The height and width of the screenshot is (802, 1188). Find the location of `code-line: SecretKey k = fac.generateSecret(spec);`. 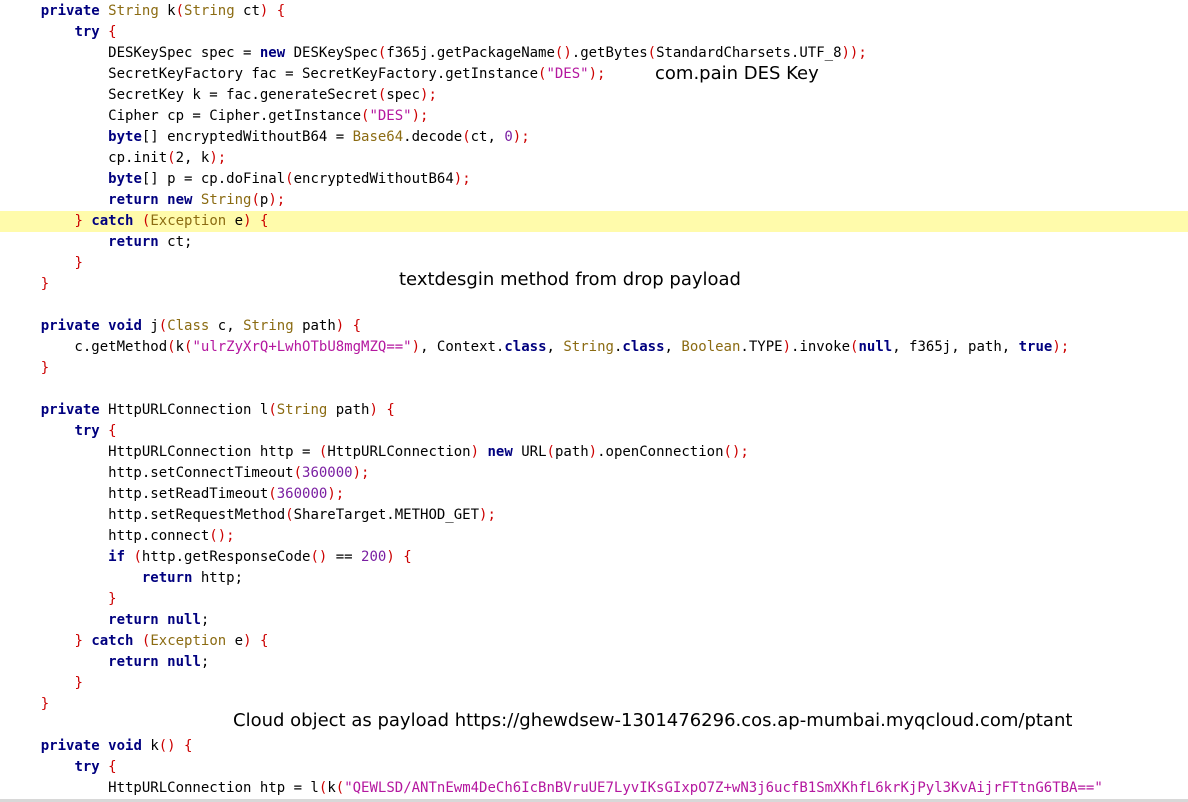

code-line: SecretKey k = fac.generateSecret(spec); is located at coordinates (594, 95).